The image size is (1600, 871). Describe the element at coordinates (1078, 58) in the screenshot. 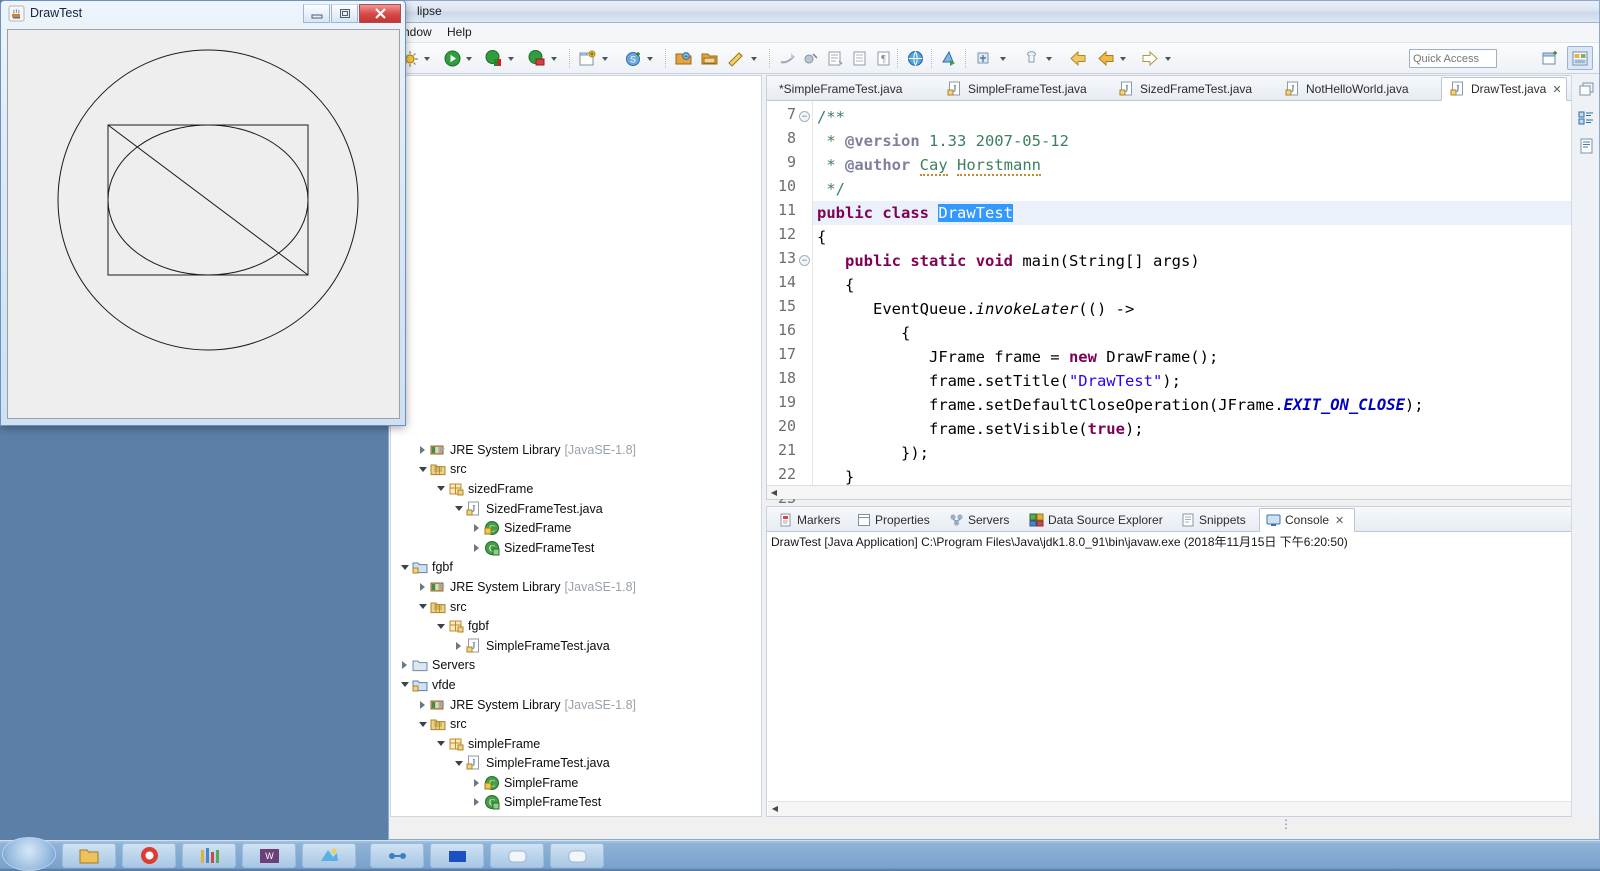

I see `back-icon` at that location.